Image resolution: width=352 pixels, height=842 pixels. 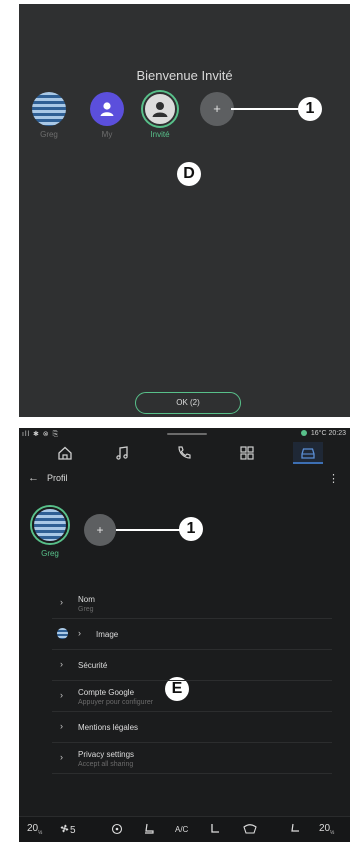 I want to click on seat-heat-right-button, so click(x=295, y=830).